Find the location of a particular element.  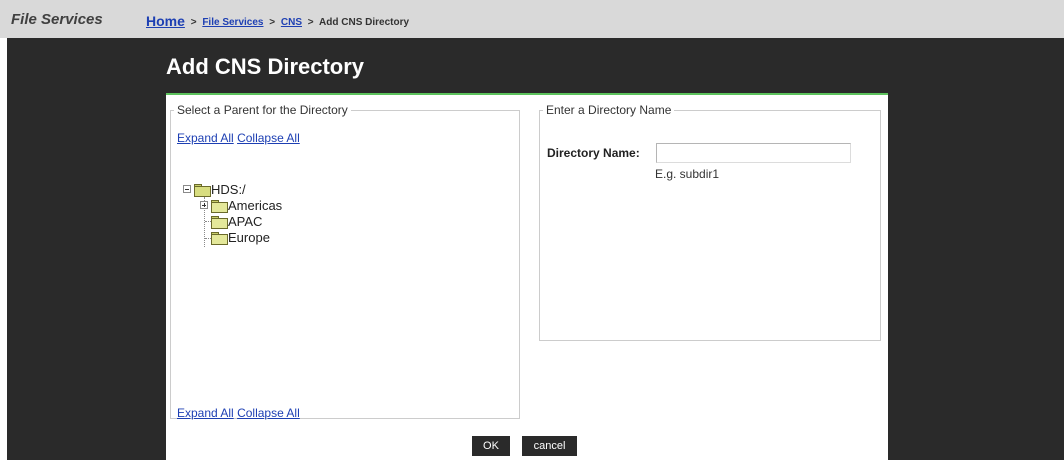

breadcrumb-current: Add CNS Directory is located at coordinates (364, 22).